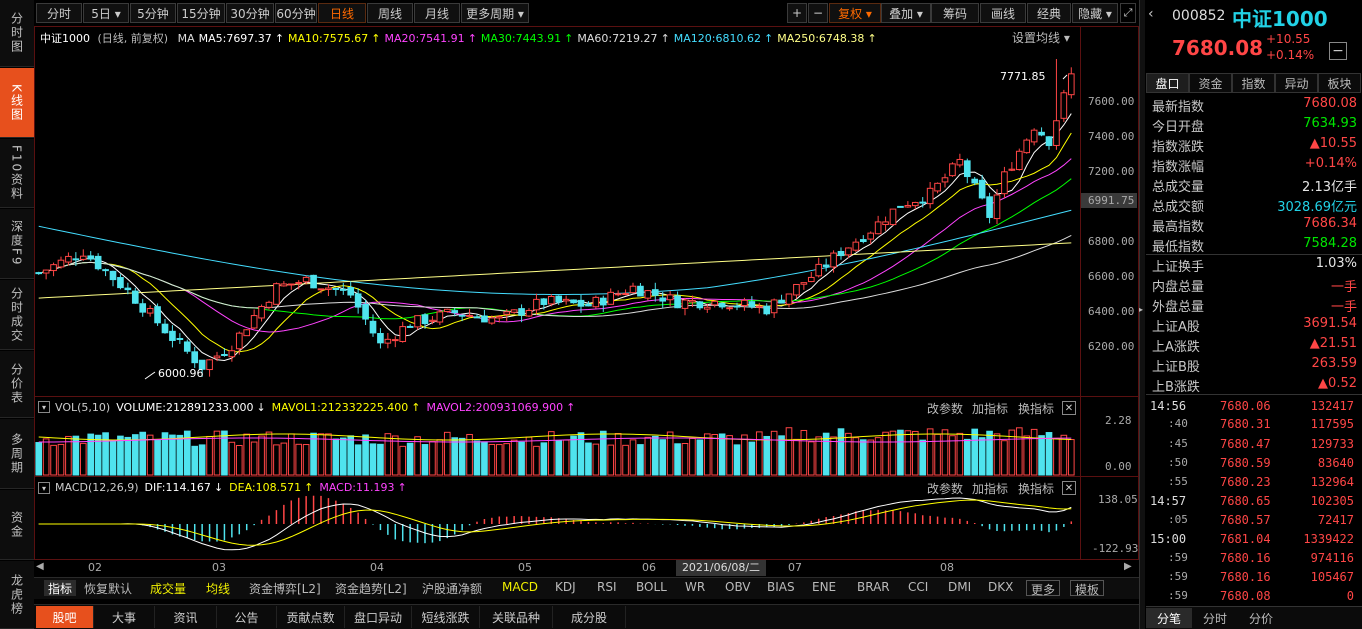  What do you see at coordinates (1254, 104) in the screenshot?
I see `stat-row: 最新指数 7680.08` at bounding box center [1254, 104].